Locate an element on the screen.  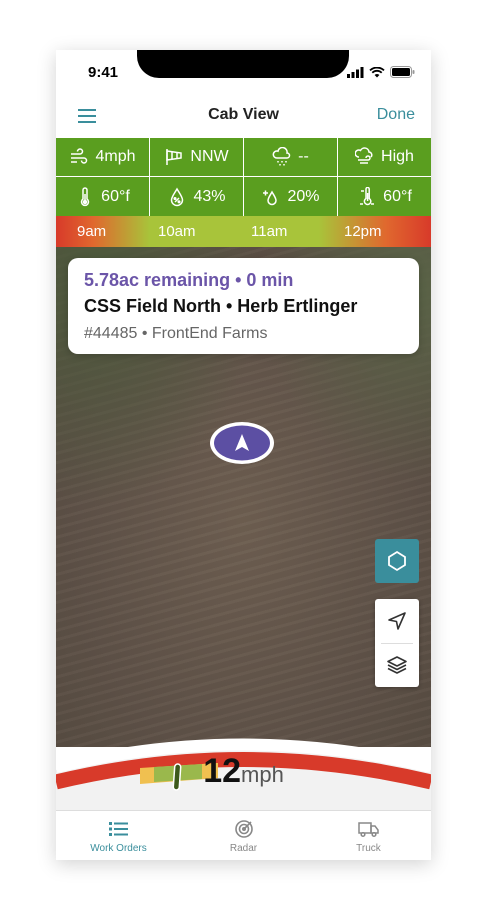
geofence-icon is located at coordinates (397, 561).